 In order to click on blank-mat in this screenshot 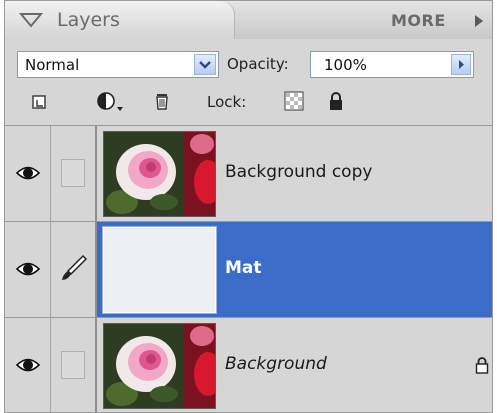, I will do `click(159, 270)`.